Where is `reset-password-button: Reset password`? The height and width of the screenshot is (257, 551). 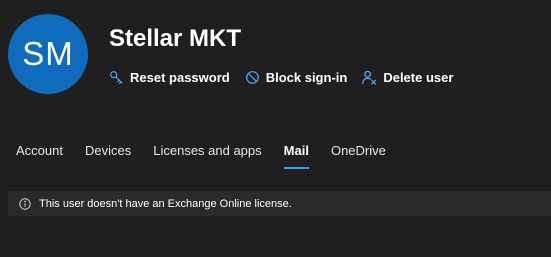
reset-password-button: Reset password is located at coordinates (169, 77).